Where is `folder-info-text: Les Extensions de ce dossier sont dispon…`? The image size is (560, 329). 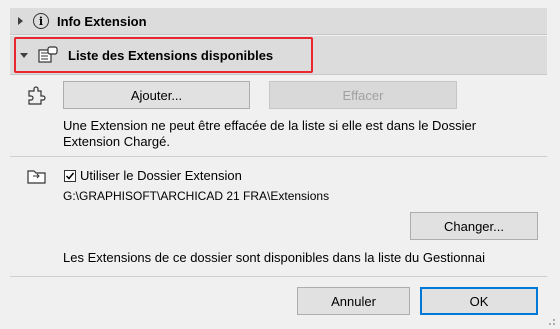
folder-info-text: Les Extensions de ce dossier sont dispon… is located at coordinates (274, 257).